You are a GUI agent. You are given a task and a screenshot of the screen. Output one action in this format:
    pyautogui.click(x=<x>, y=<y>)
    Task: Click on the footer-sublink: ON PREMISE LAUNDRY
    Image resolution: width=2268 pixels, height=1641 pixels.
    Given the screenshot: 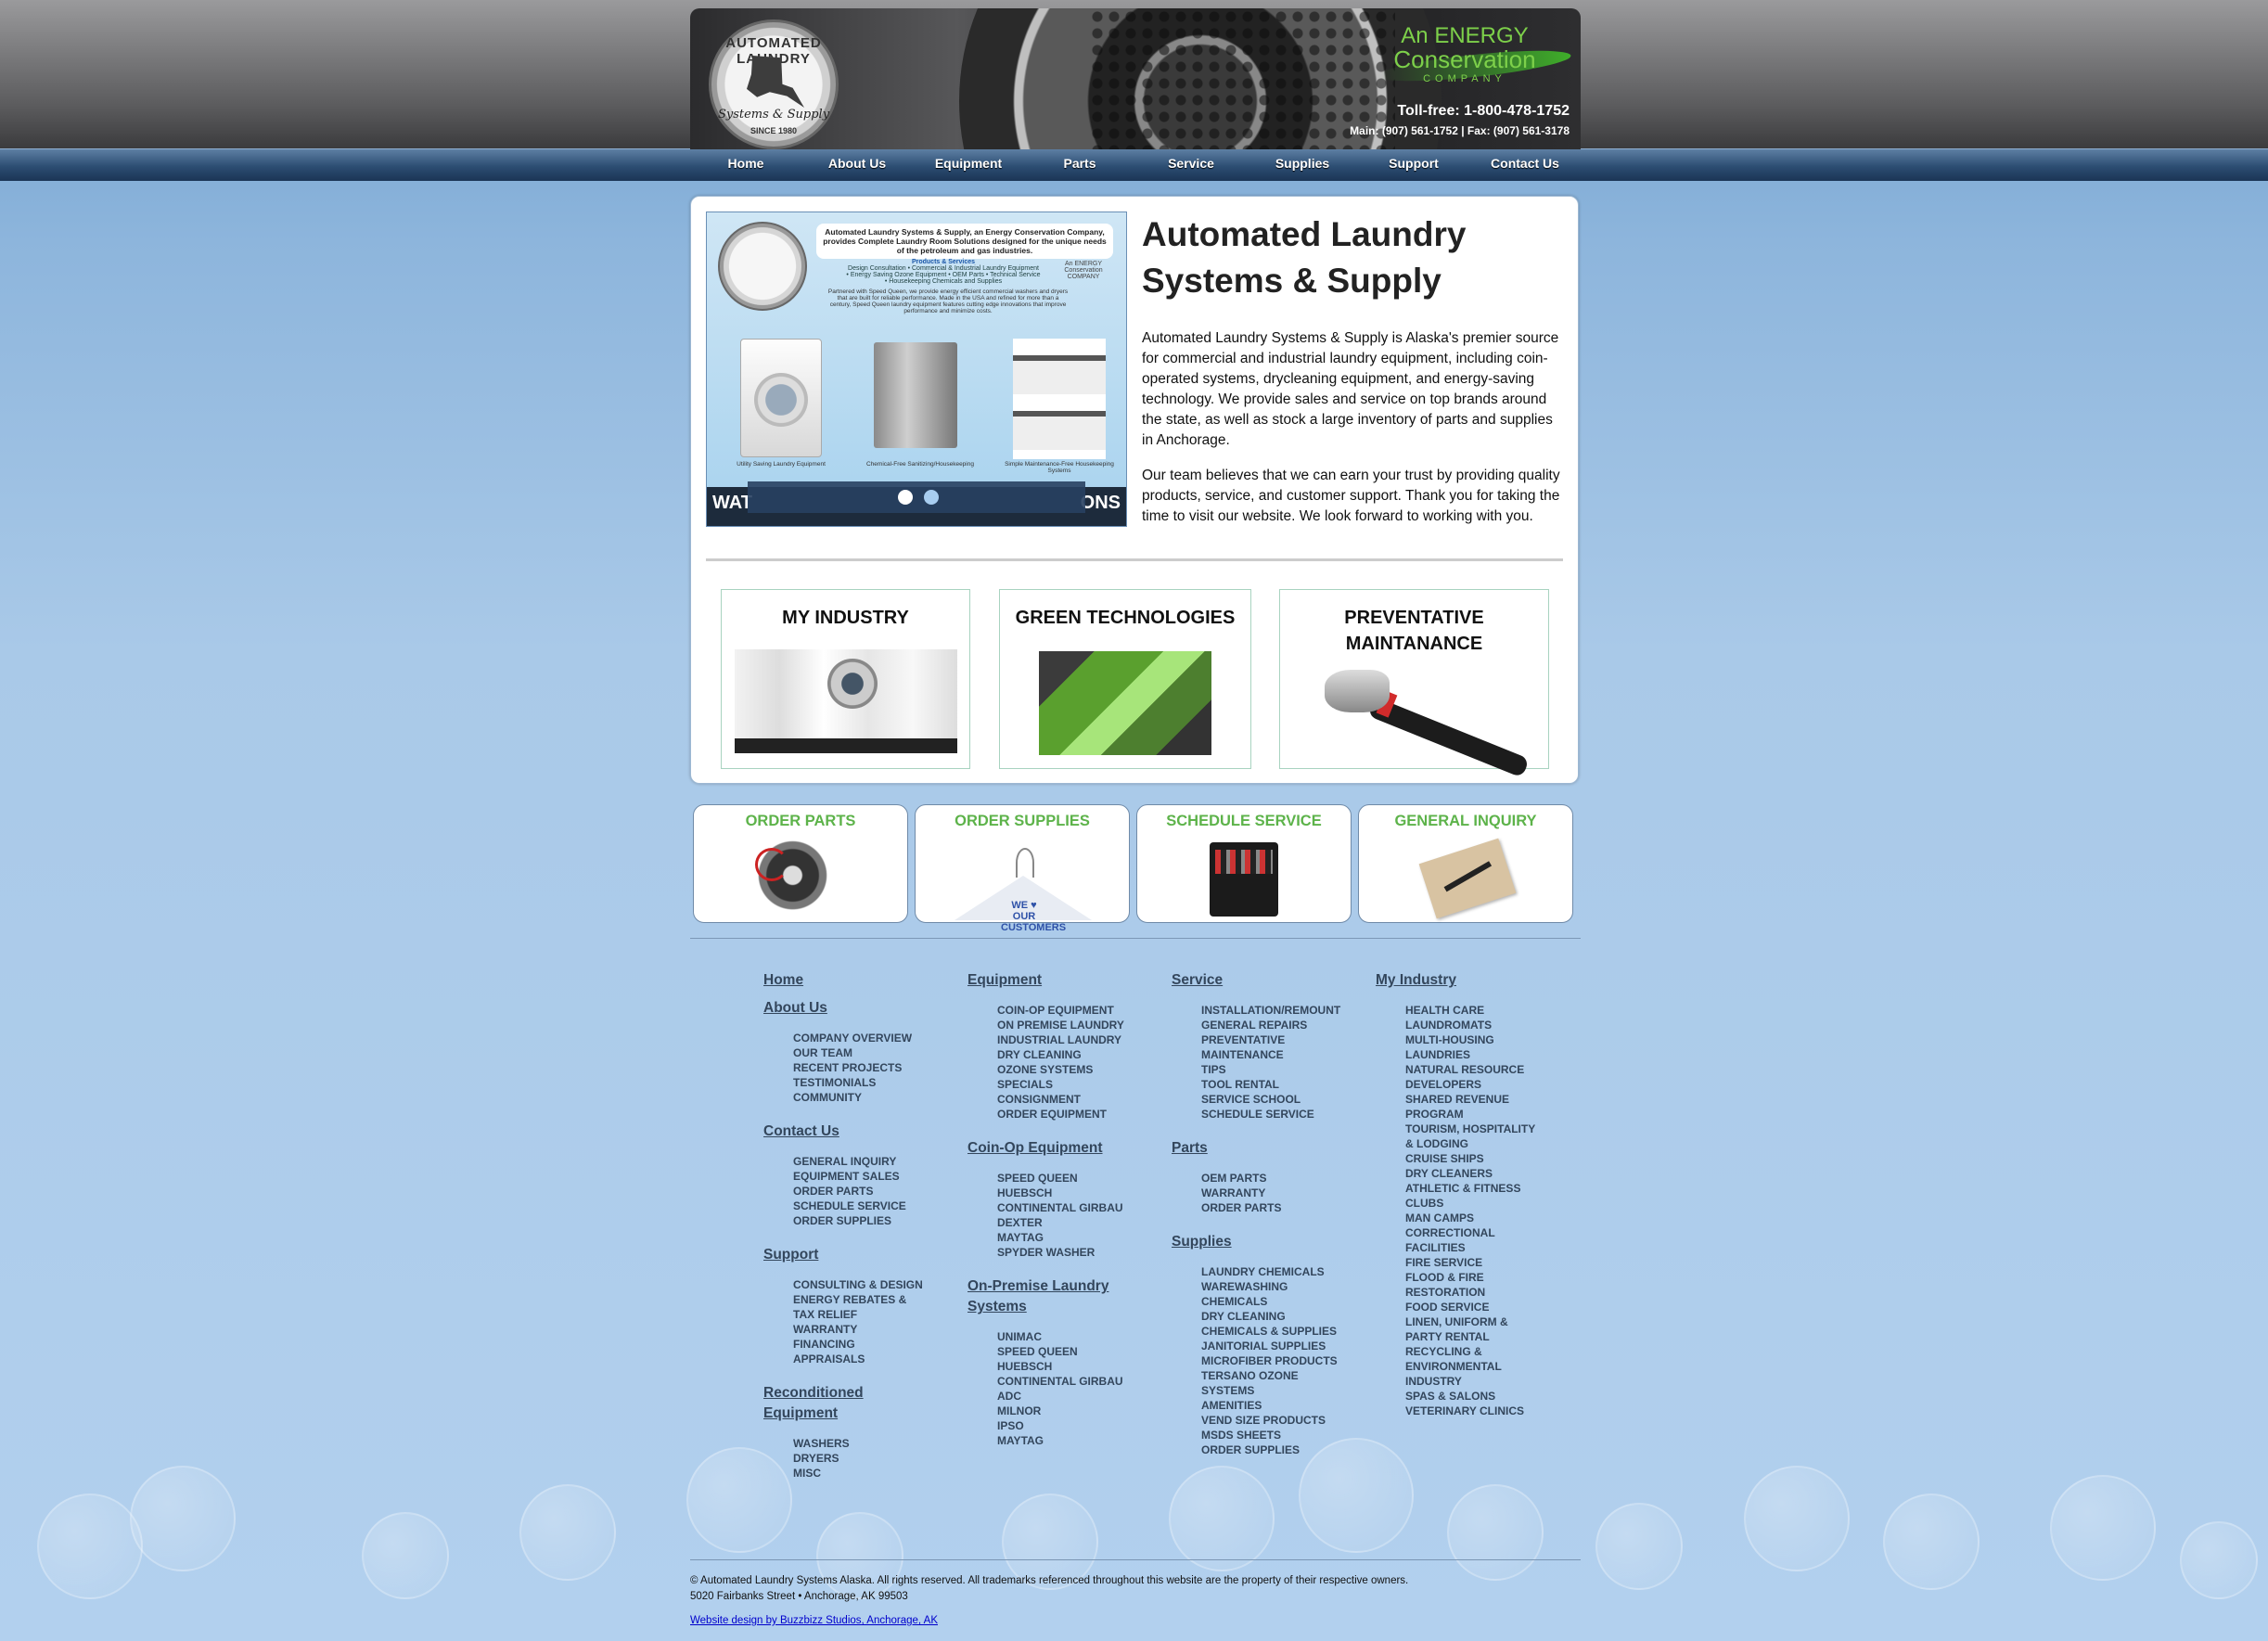 What is the action you would take?
    pyautogui.click(x=1075, y=1025)
    